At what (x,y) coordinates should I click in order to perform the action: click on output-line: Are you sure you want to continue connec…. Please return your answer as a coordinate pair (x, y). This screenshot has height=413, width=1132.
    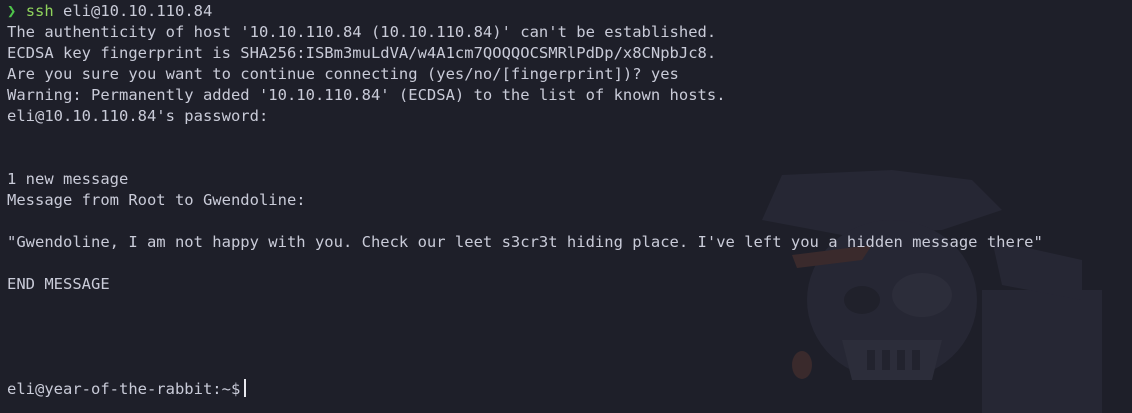
    Looking at the image, I should click on (343, 74).